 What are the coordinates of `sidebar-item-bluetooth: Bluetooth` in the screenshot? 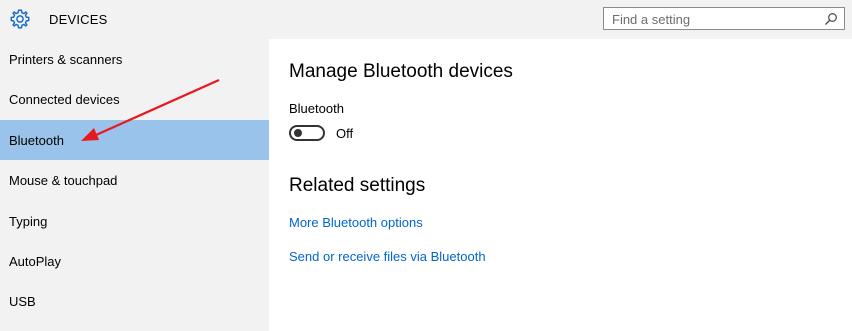 It's located at (134, 140).